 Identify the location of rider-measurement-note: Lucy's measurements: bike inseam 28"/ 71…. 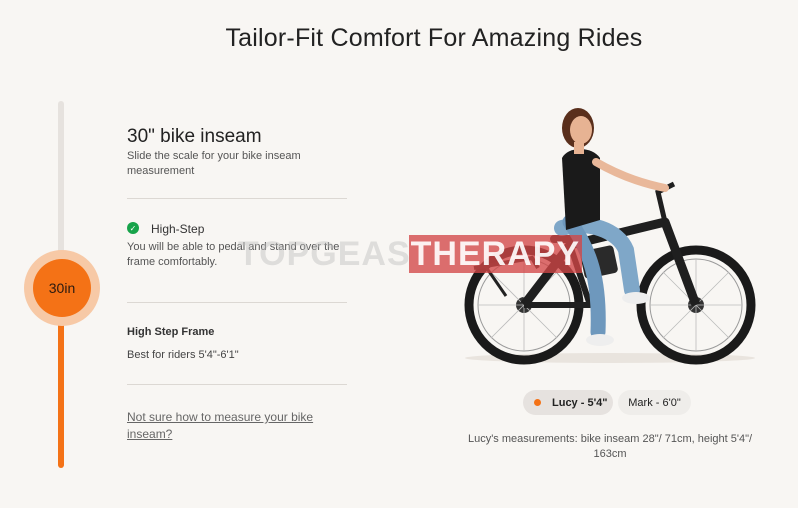
(610, 446).